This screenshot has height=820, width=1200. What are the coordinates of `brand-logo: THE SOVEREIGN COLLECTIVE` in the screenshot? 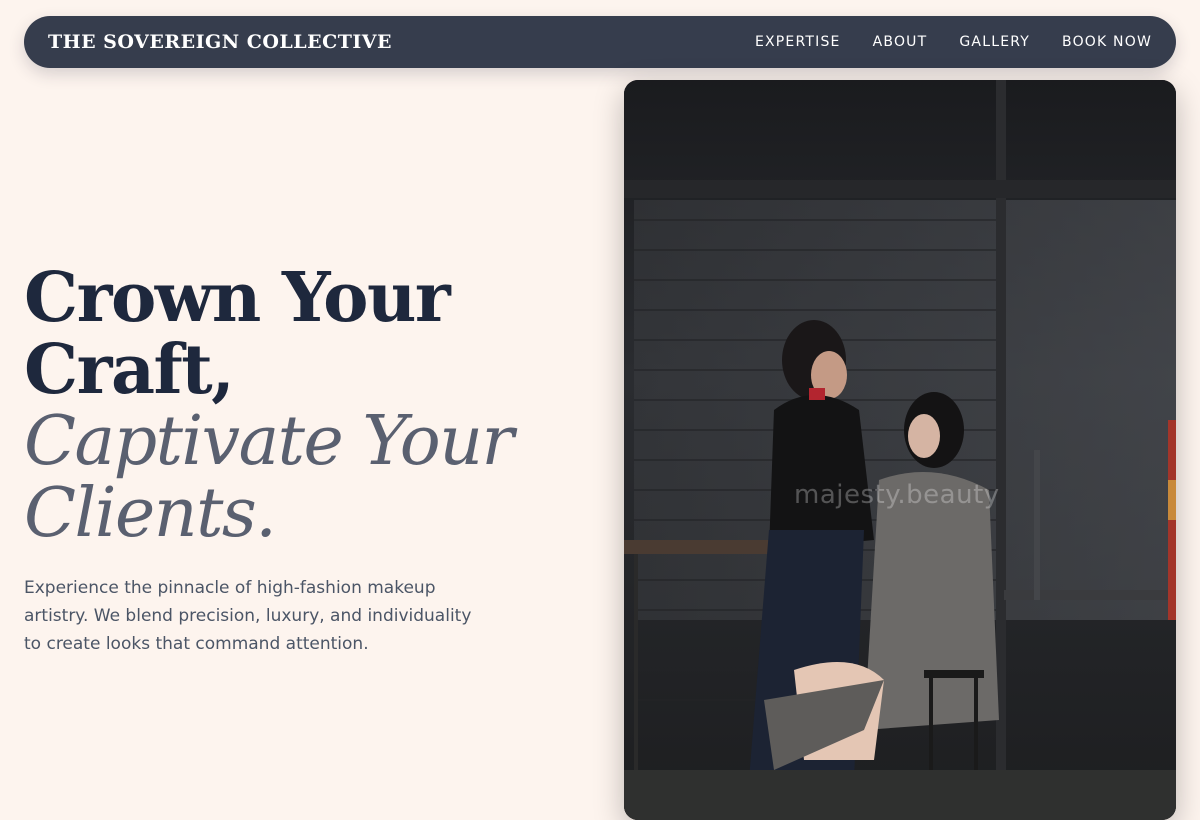 It's located at (220, 42).